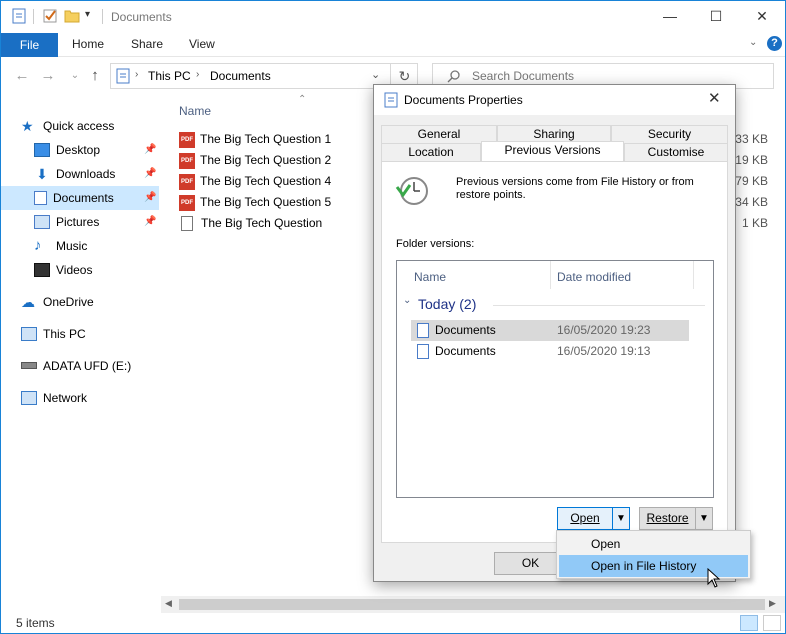  Describe the element at coordinates (266, 139) in the screenshot. I see `file-name: The Big Tech Question 1` at that location.